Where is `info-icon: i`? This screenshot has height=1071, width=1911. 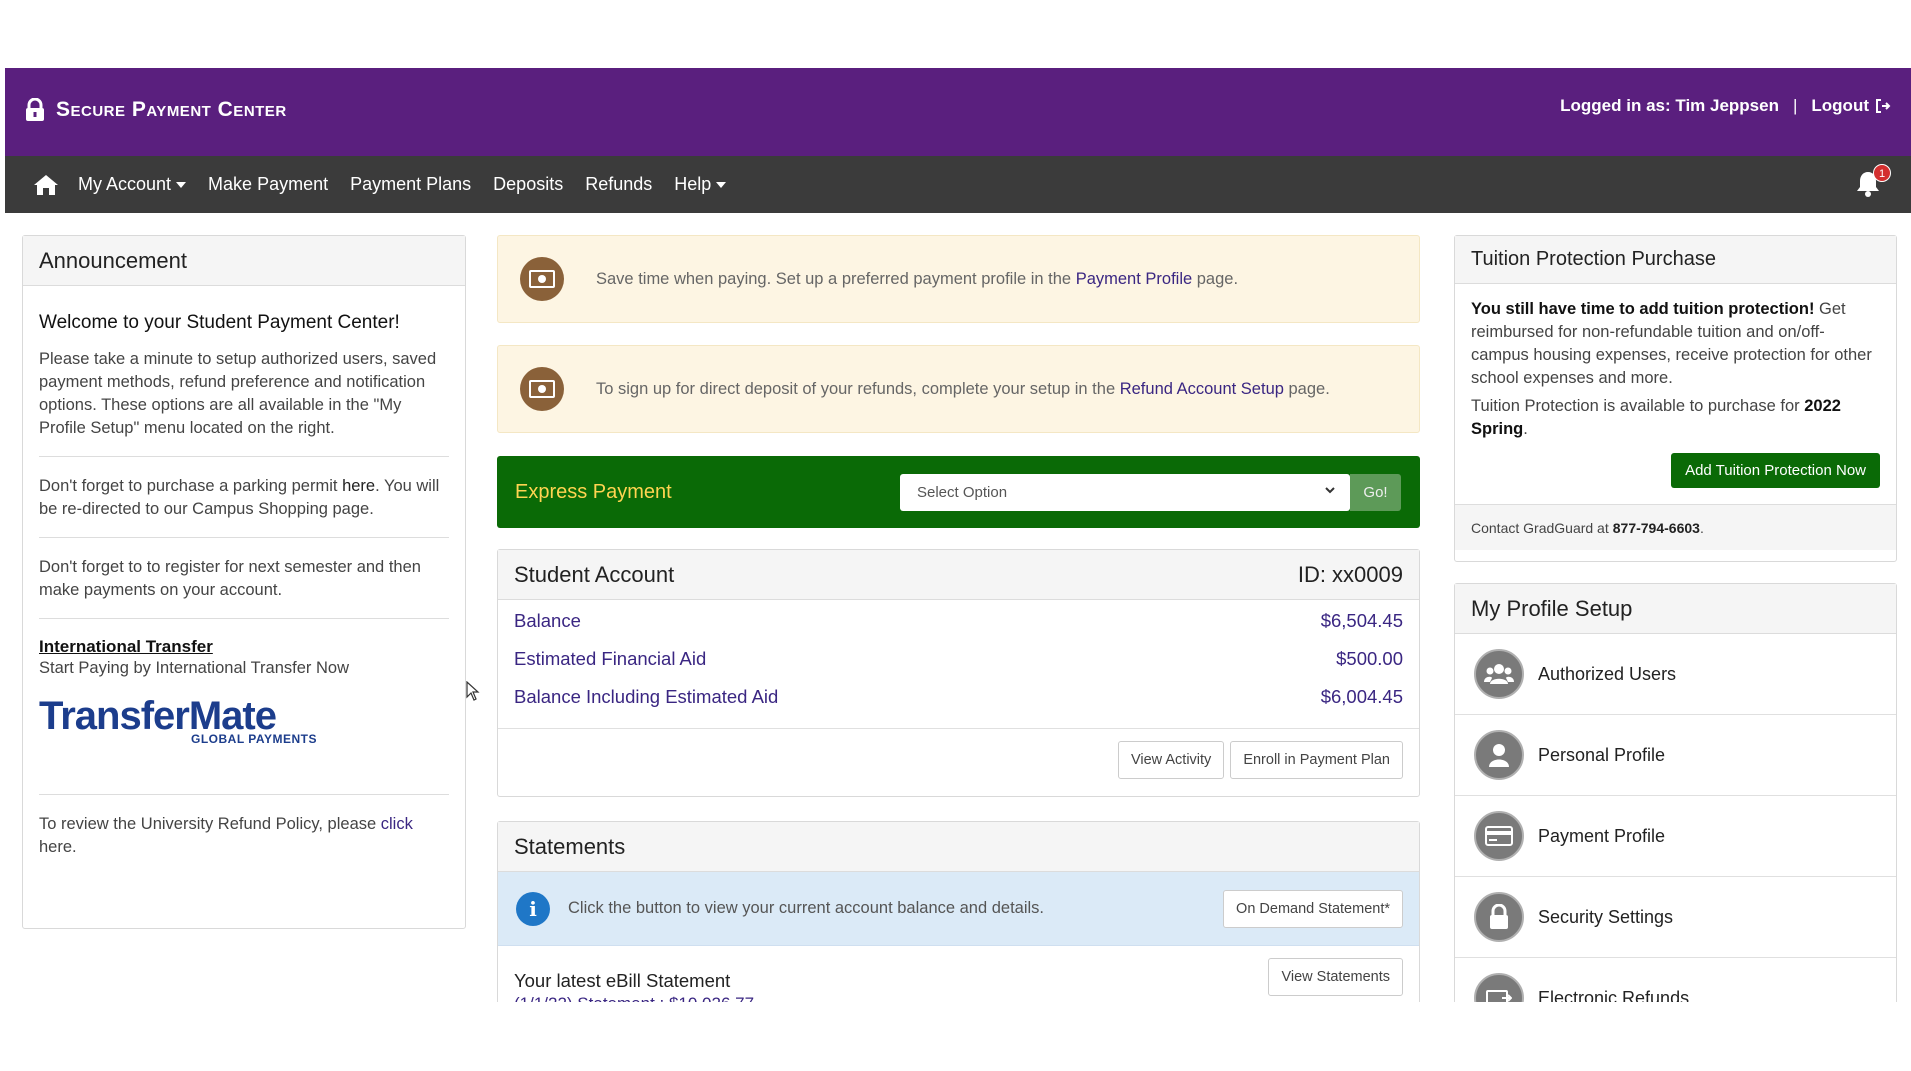 info-icon: i is located at coordinates (533, 908).